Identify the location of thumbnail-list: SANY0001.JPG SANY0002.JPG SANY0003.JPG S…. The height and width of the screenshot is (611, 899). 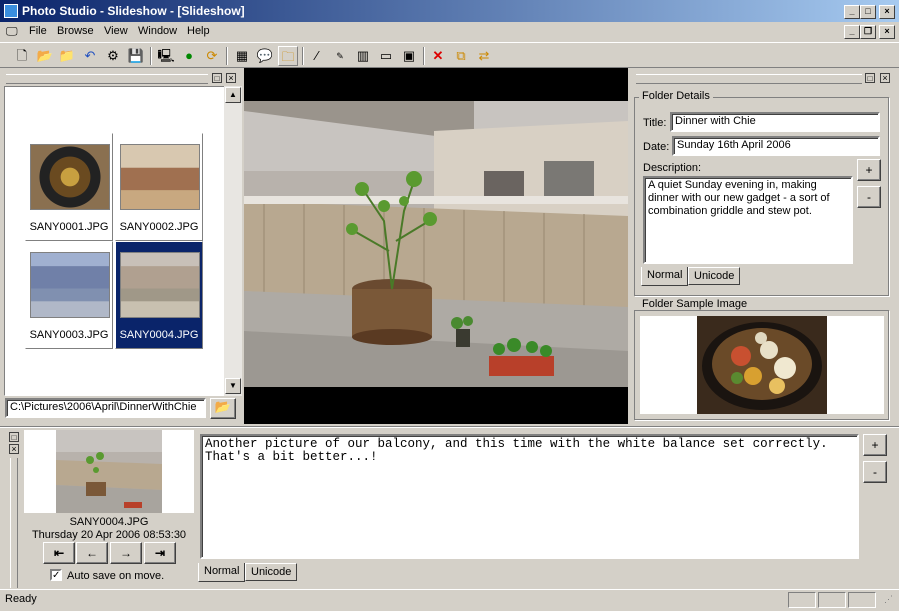
(123, 241).